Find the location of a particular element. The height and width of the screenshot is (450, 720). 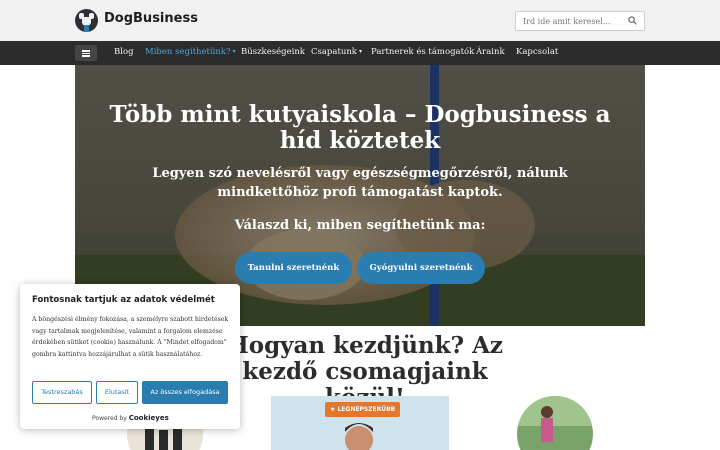

popular-badge: ★ LEGNÉPSZERŰBB is located at coordinates (363, 409).